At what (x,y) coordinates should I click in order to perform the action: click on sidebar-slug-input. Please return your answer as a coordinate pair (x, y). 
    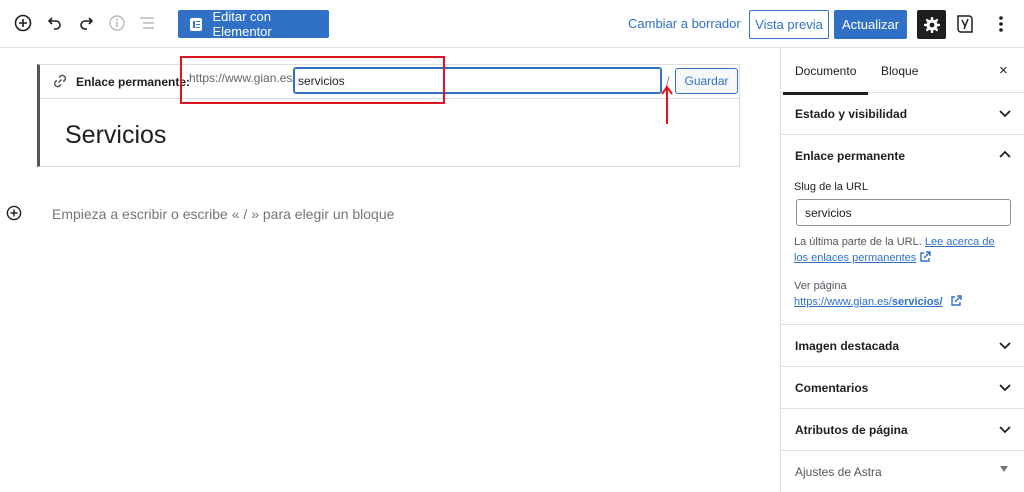
    Looking at the image, I should click on (903, 212).